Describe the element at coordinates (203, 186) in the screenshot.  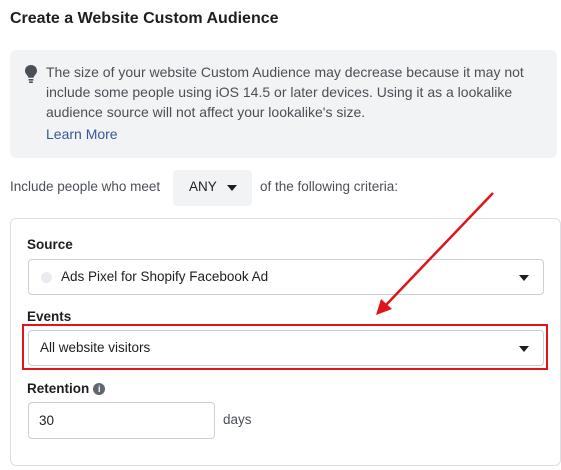
I see `match-type-value: ANY` at that location.